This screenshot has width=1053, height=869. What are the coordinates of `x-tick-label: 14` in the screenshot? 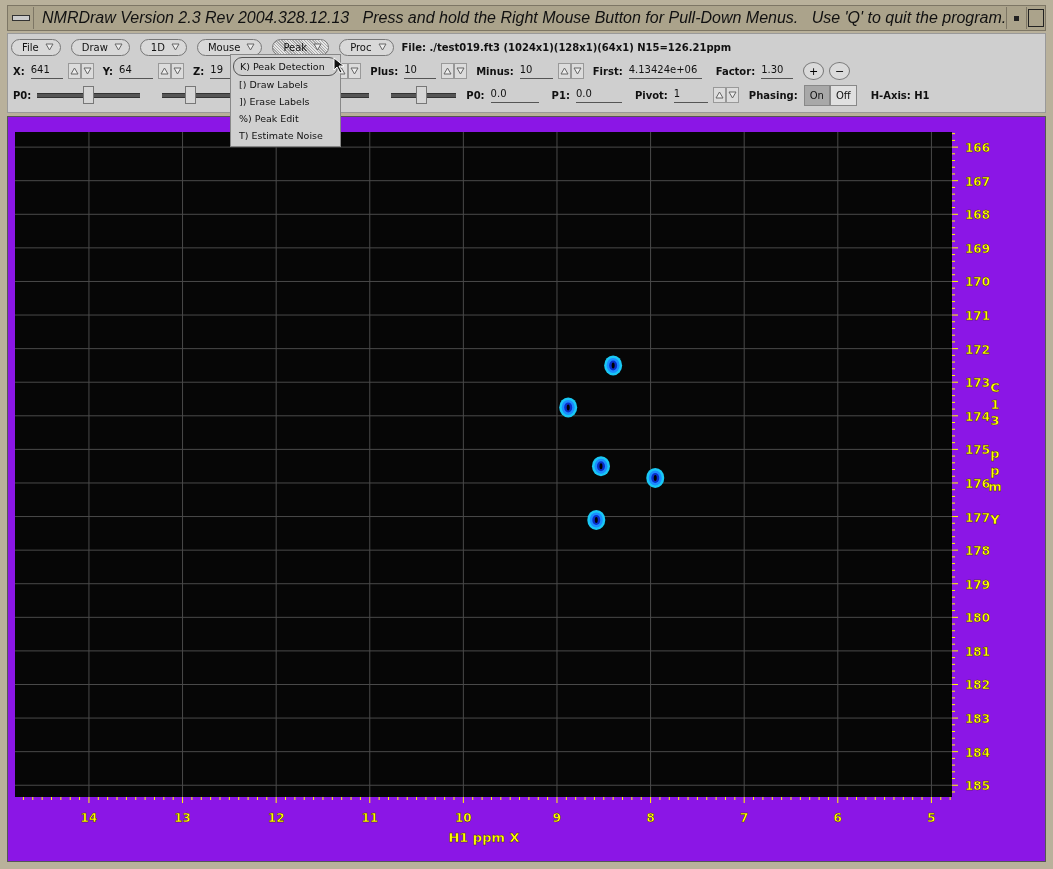 It's located at (89, 818).